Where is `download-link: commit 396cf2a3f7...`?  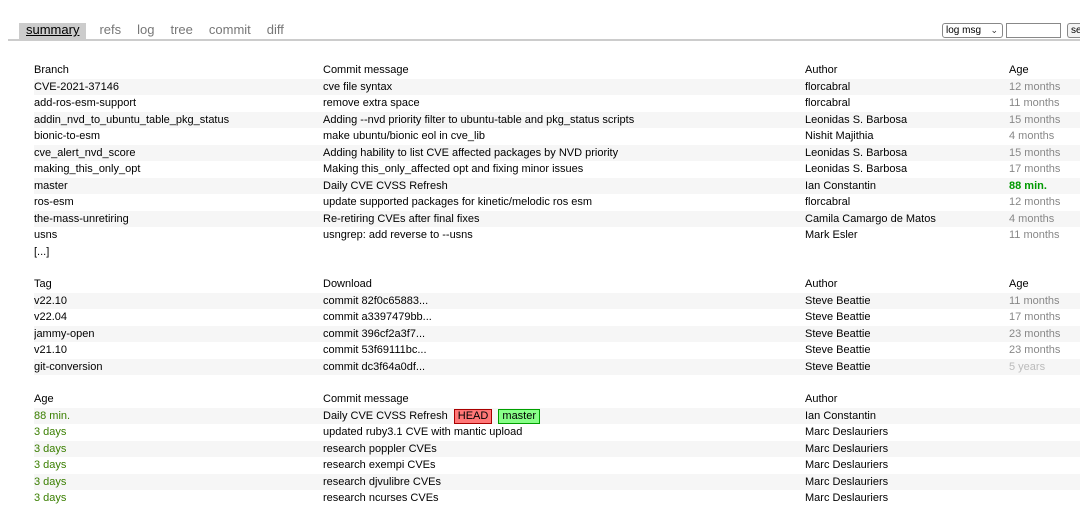 download-link: commit 396cf2a3f7... is located at coordinates (564, 334).